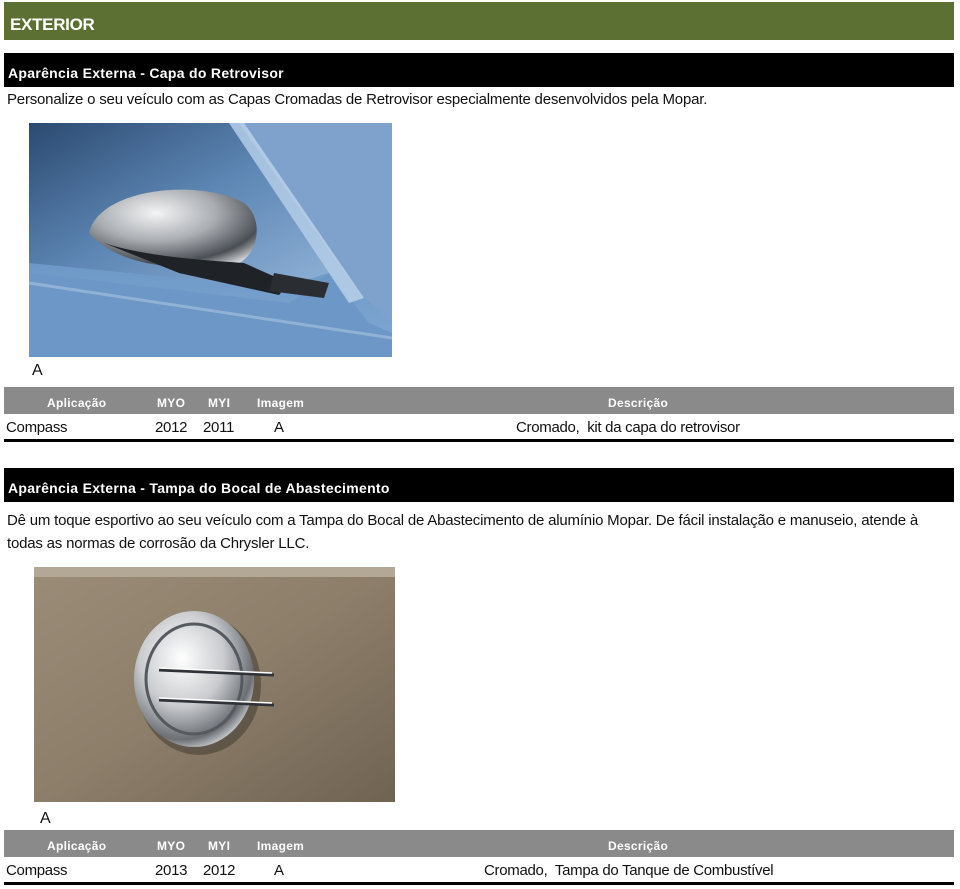 This screenshot has width=960, height=889. What do you see at coordinates (219, 427) in the screenshot?
I see `cell-myi: 2011` at bounding box center [219, 427].